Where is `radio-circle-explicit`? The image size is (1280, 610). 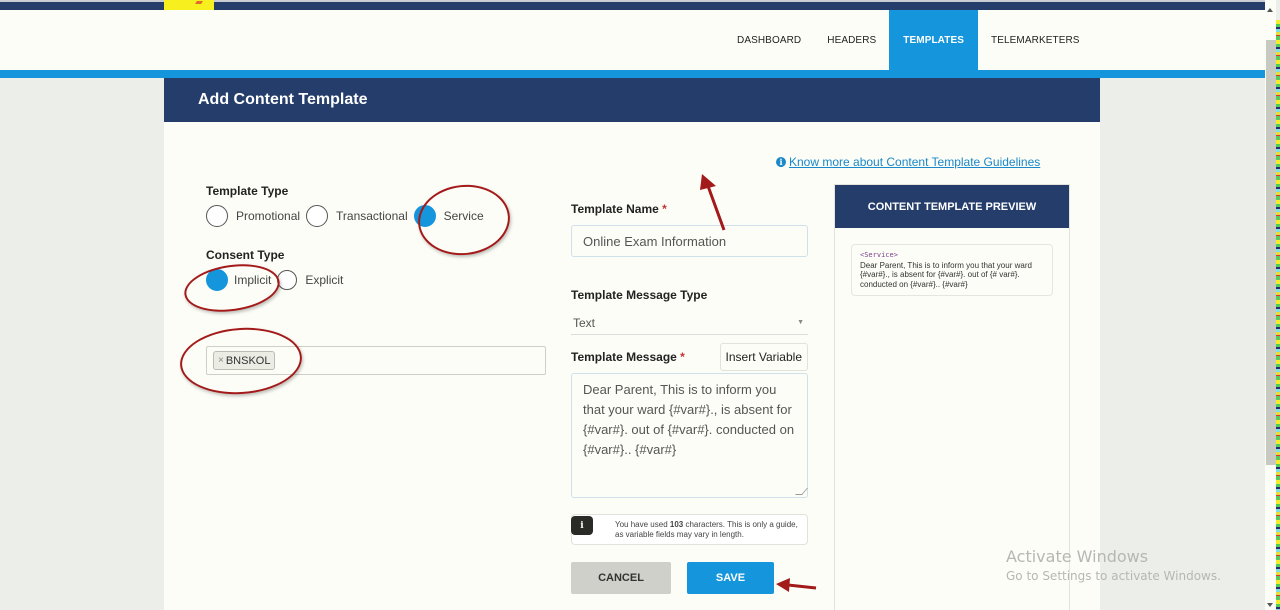 radio-circle-explicit is located at coordinates (287, 280).